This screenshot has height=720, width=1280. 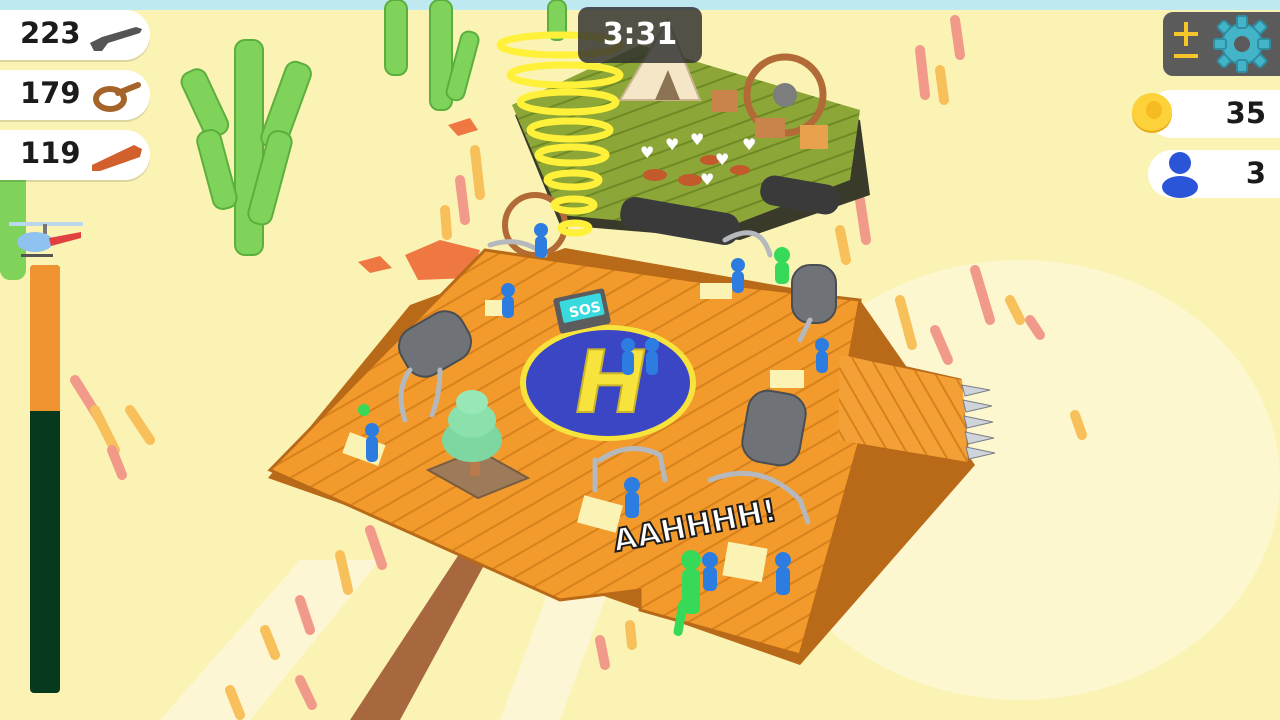 I want to click on guns-count: 223, so click(x=50, y=33).